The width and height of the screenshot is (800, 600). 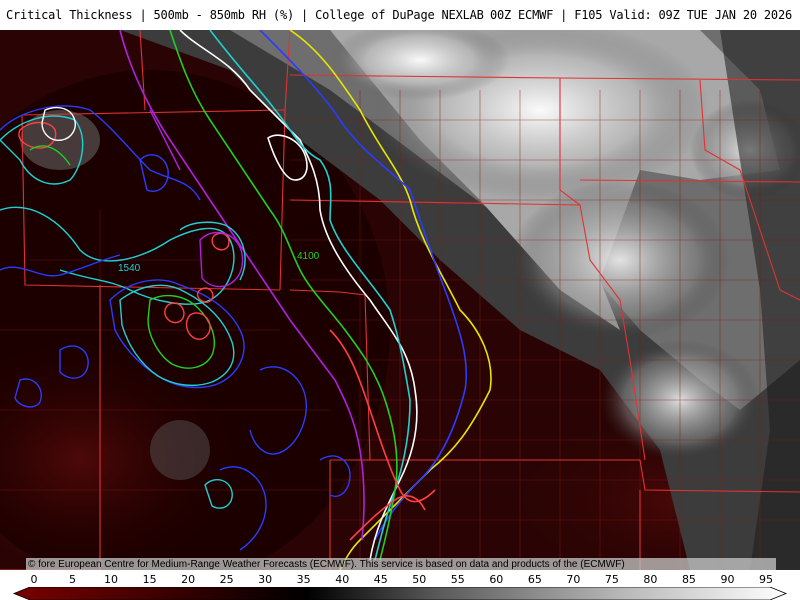 I want to click on colorbar-tick-label: 15, so click(x=149, y=579).